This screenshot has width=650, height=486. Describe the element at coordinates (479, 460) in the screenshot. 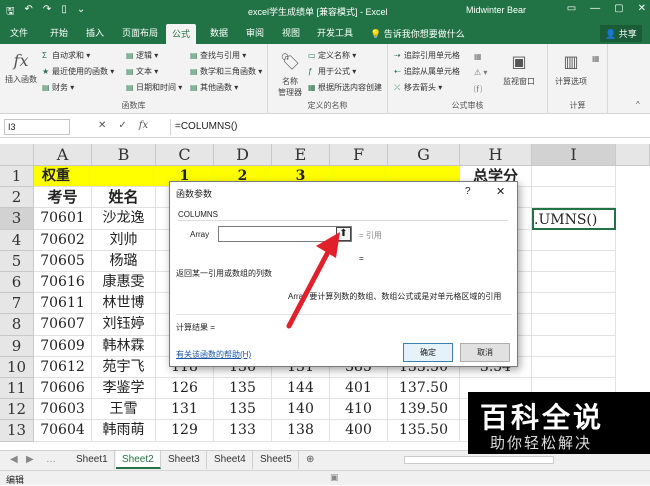

I see `horizontal-scrollbar` at that location.